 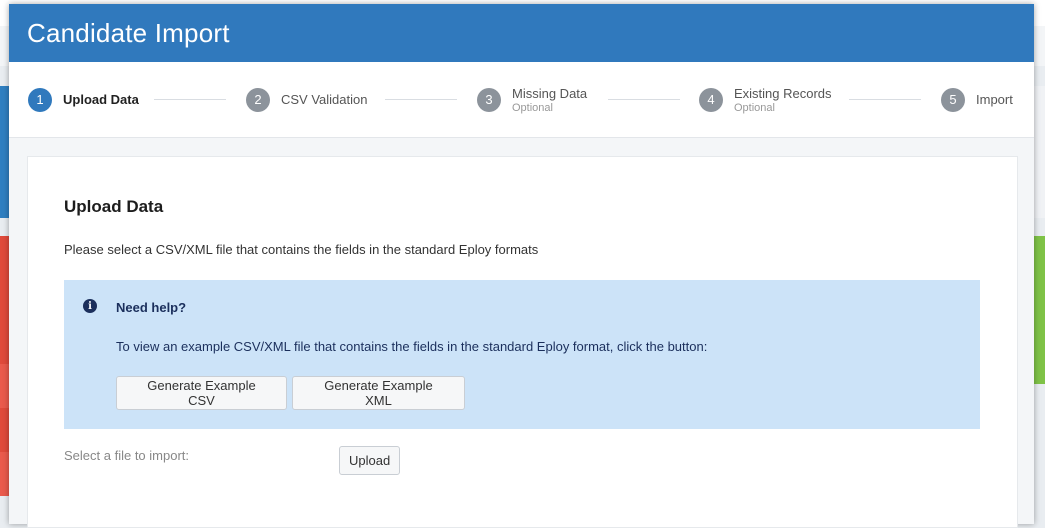 I want to click on section-title: Upload Data, so click(x=114, y=206).